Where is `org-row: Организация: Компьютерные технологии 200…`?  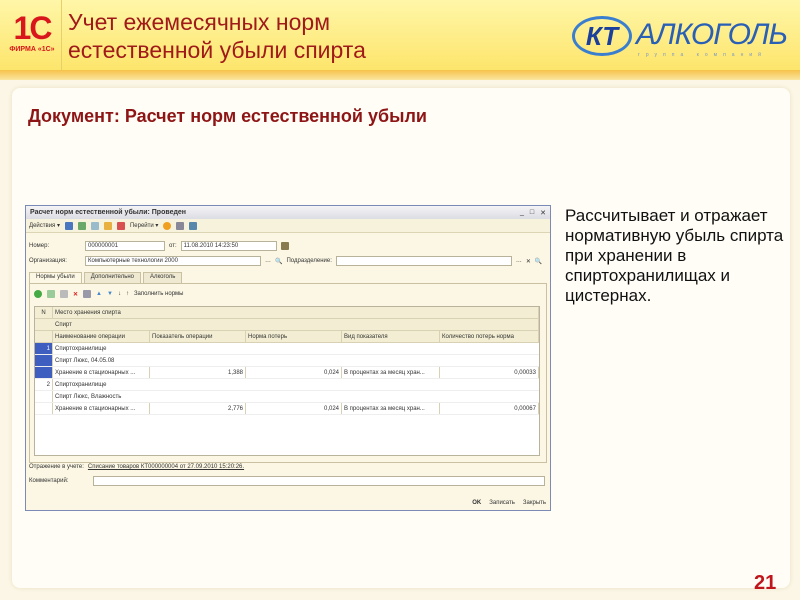 org-row: Организация: Компьютерные технологии 200… is located at coordinates (286, 261).